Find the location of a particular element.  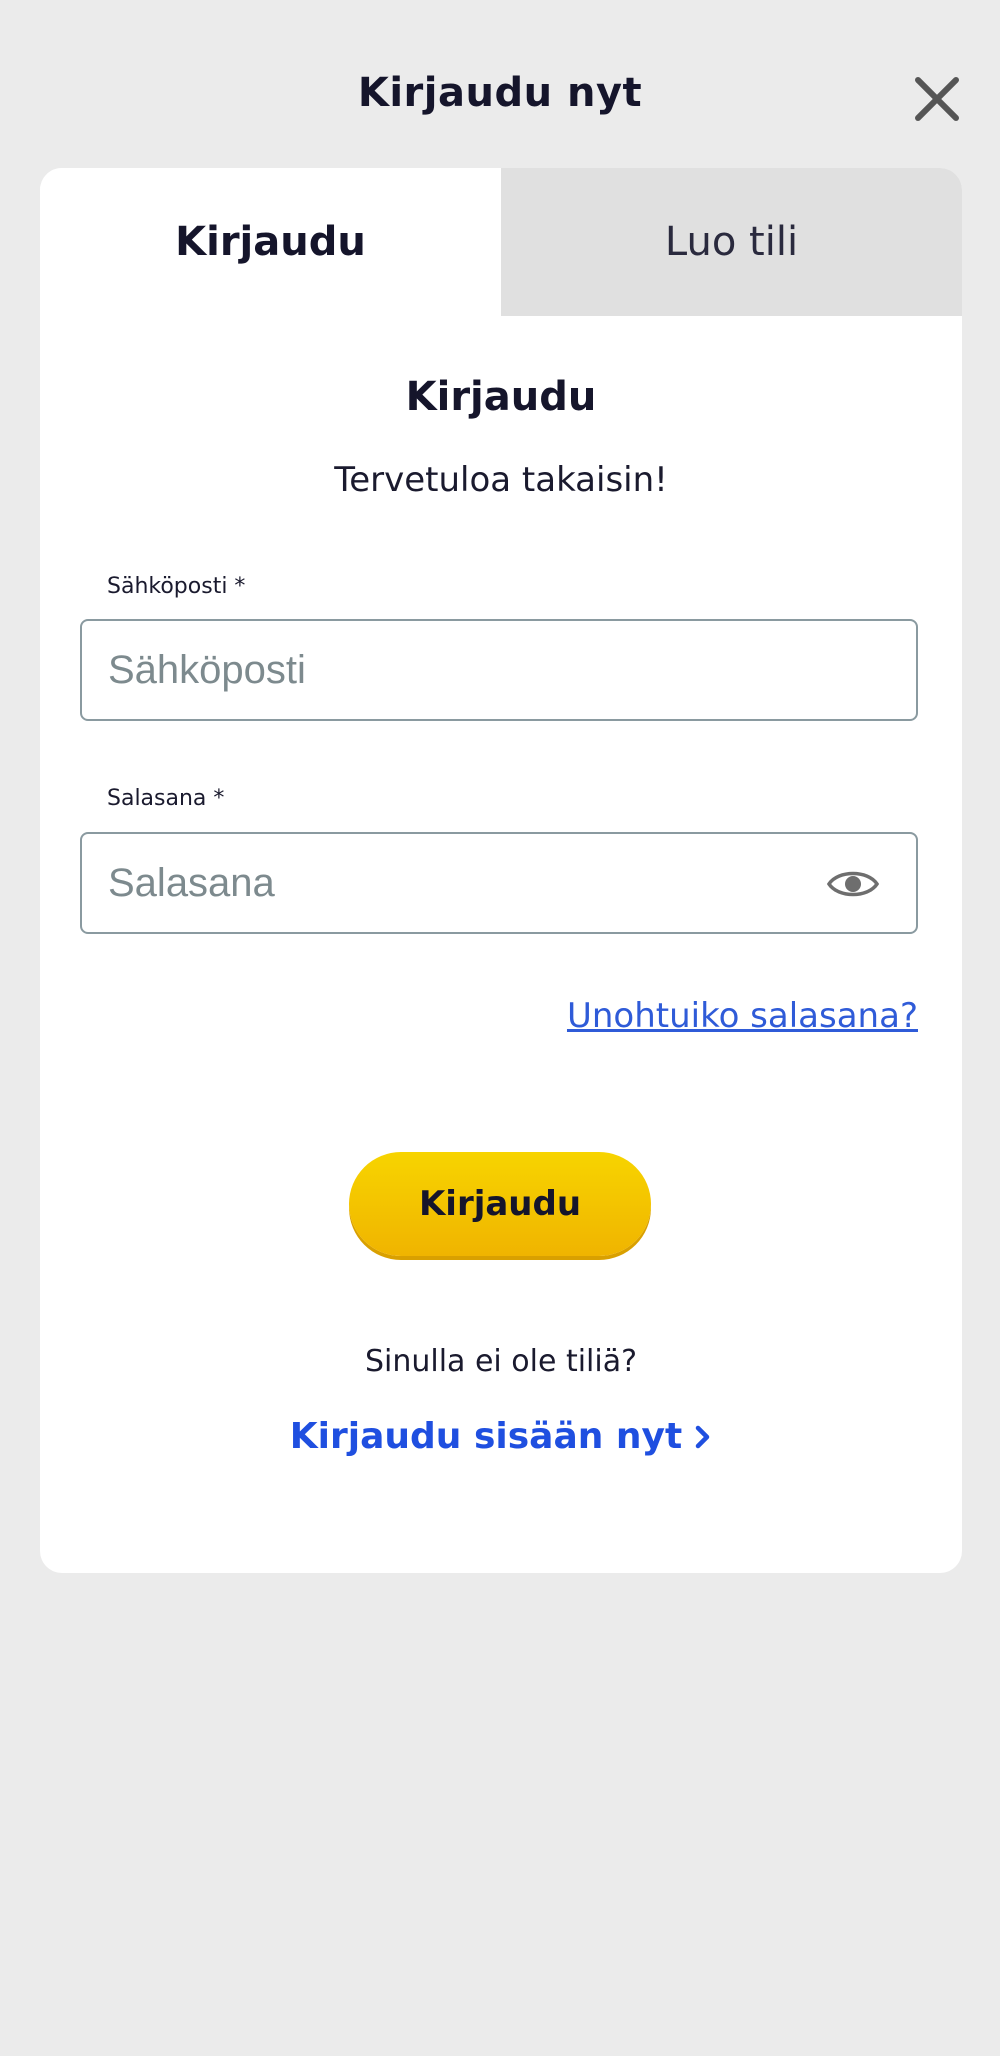

modal-header: Kirjaudu nyt is located at coordinates (500, 85).